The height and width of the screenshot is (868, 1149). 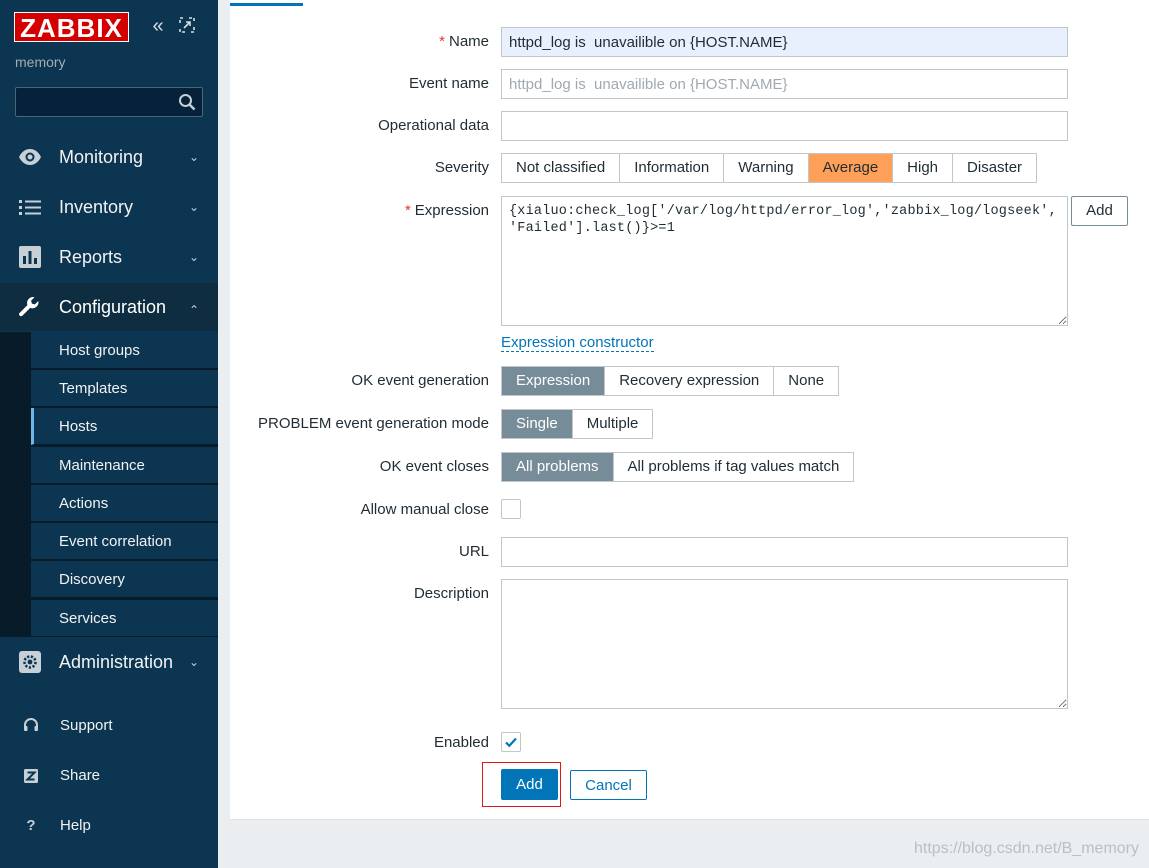 I want to click on help-label: Help, so click(x=75, y=825).